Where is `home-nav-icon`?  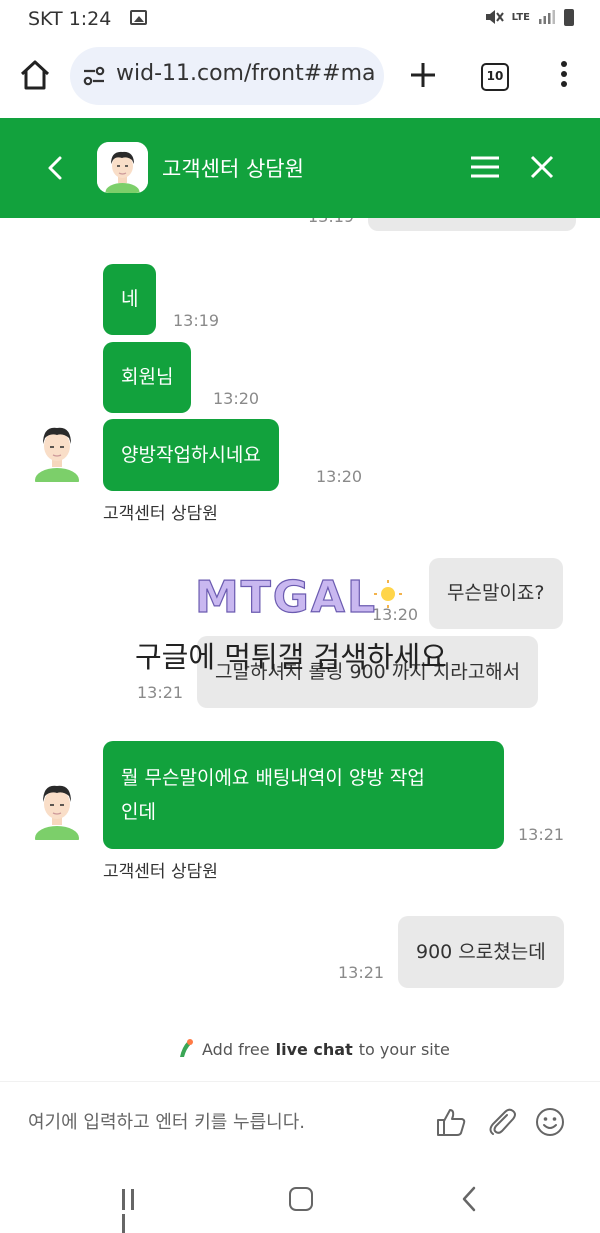
home-nav-icon is located at coordinates (301, 1199).